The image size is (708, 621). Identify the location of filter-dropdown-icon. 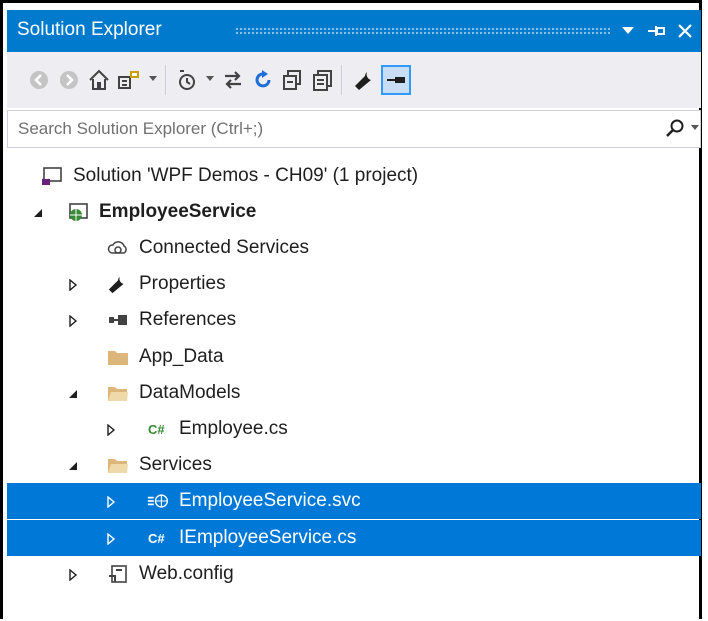
(210, 78).